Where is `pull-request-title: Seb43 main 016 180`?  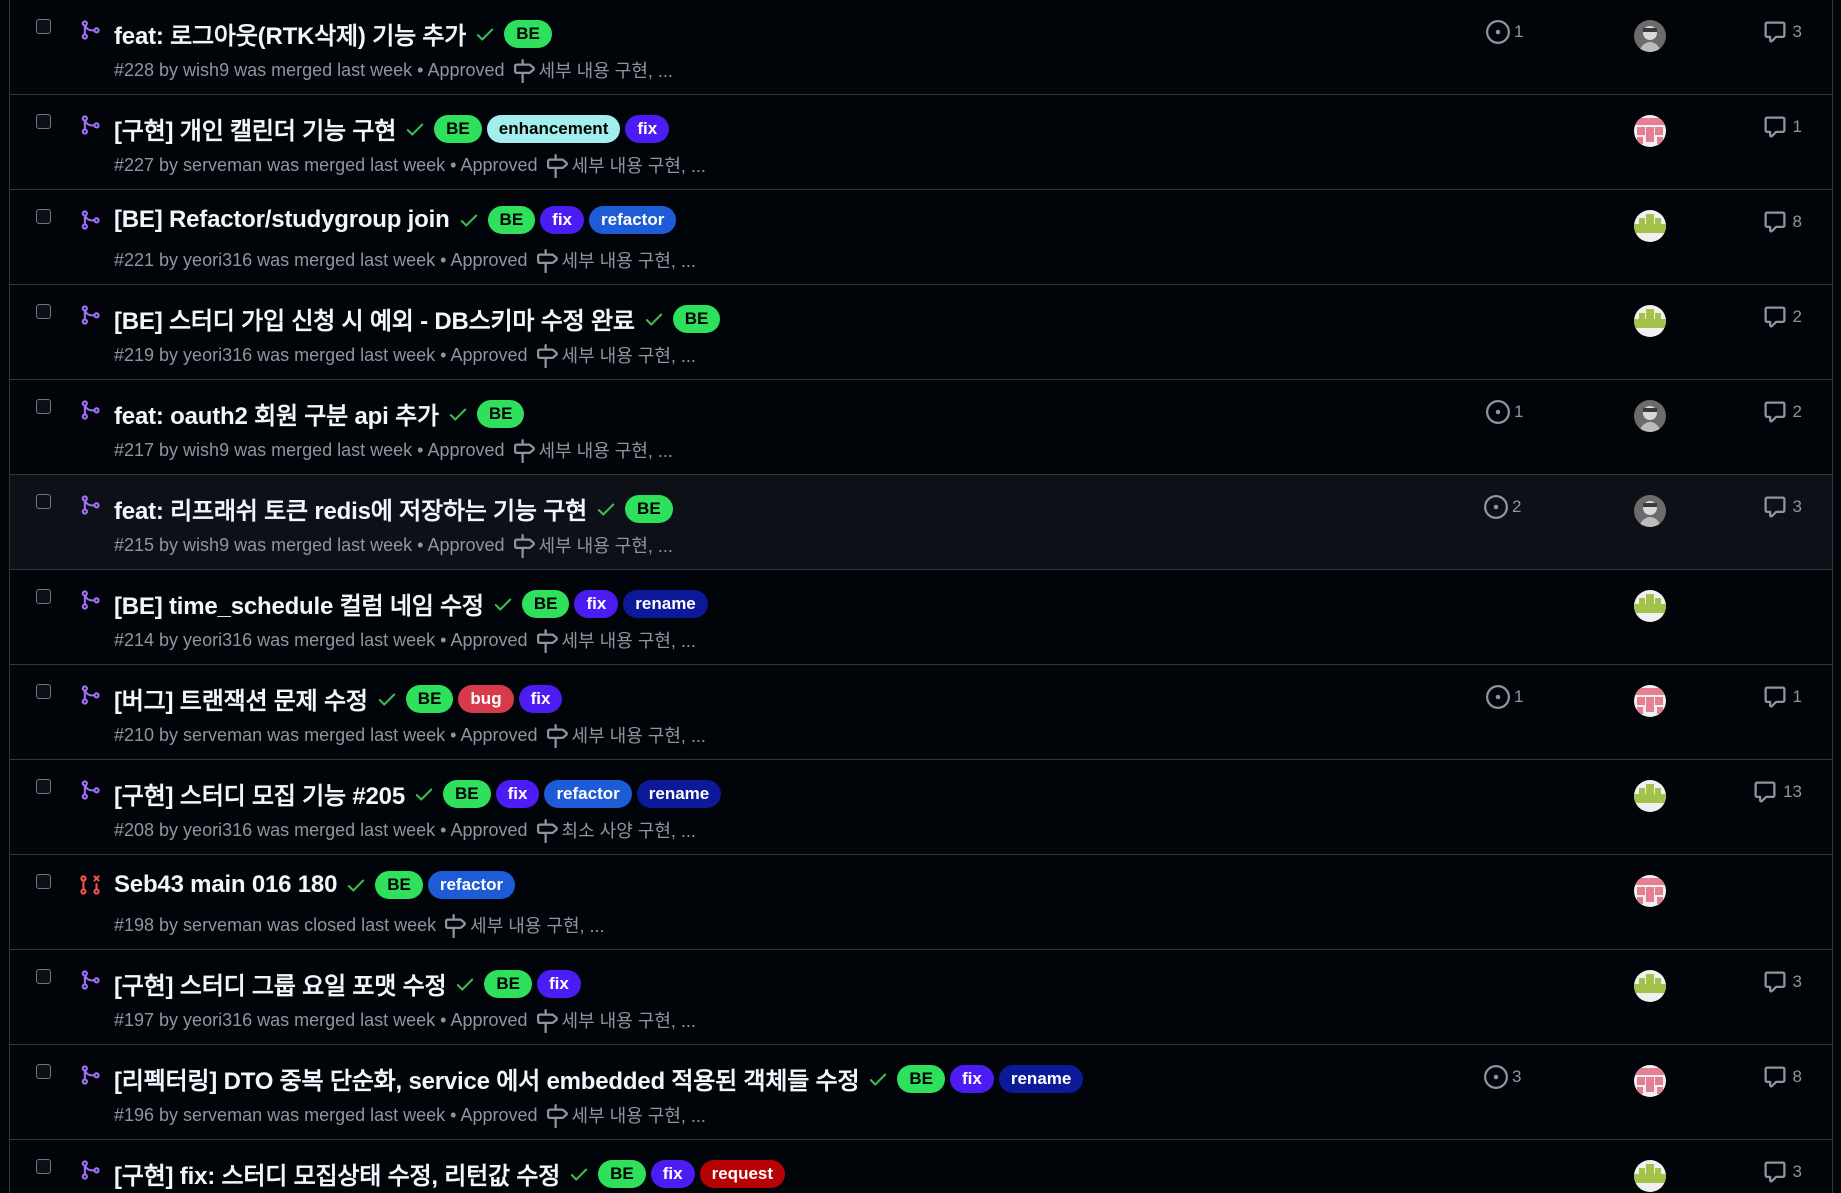
pull-request-title: Seb43 main 016 180 is located at coordinates (225, 885).